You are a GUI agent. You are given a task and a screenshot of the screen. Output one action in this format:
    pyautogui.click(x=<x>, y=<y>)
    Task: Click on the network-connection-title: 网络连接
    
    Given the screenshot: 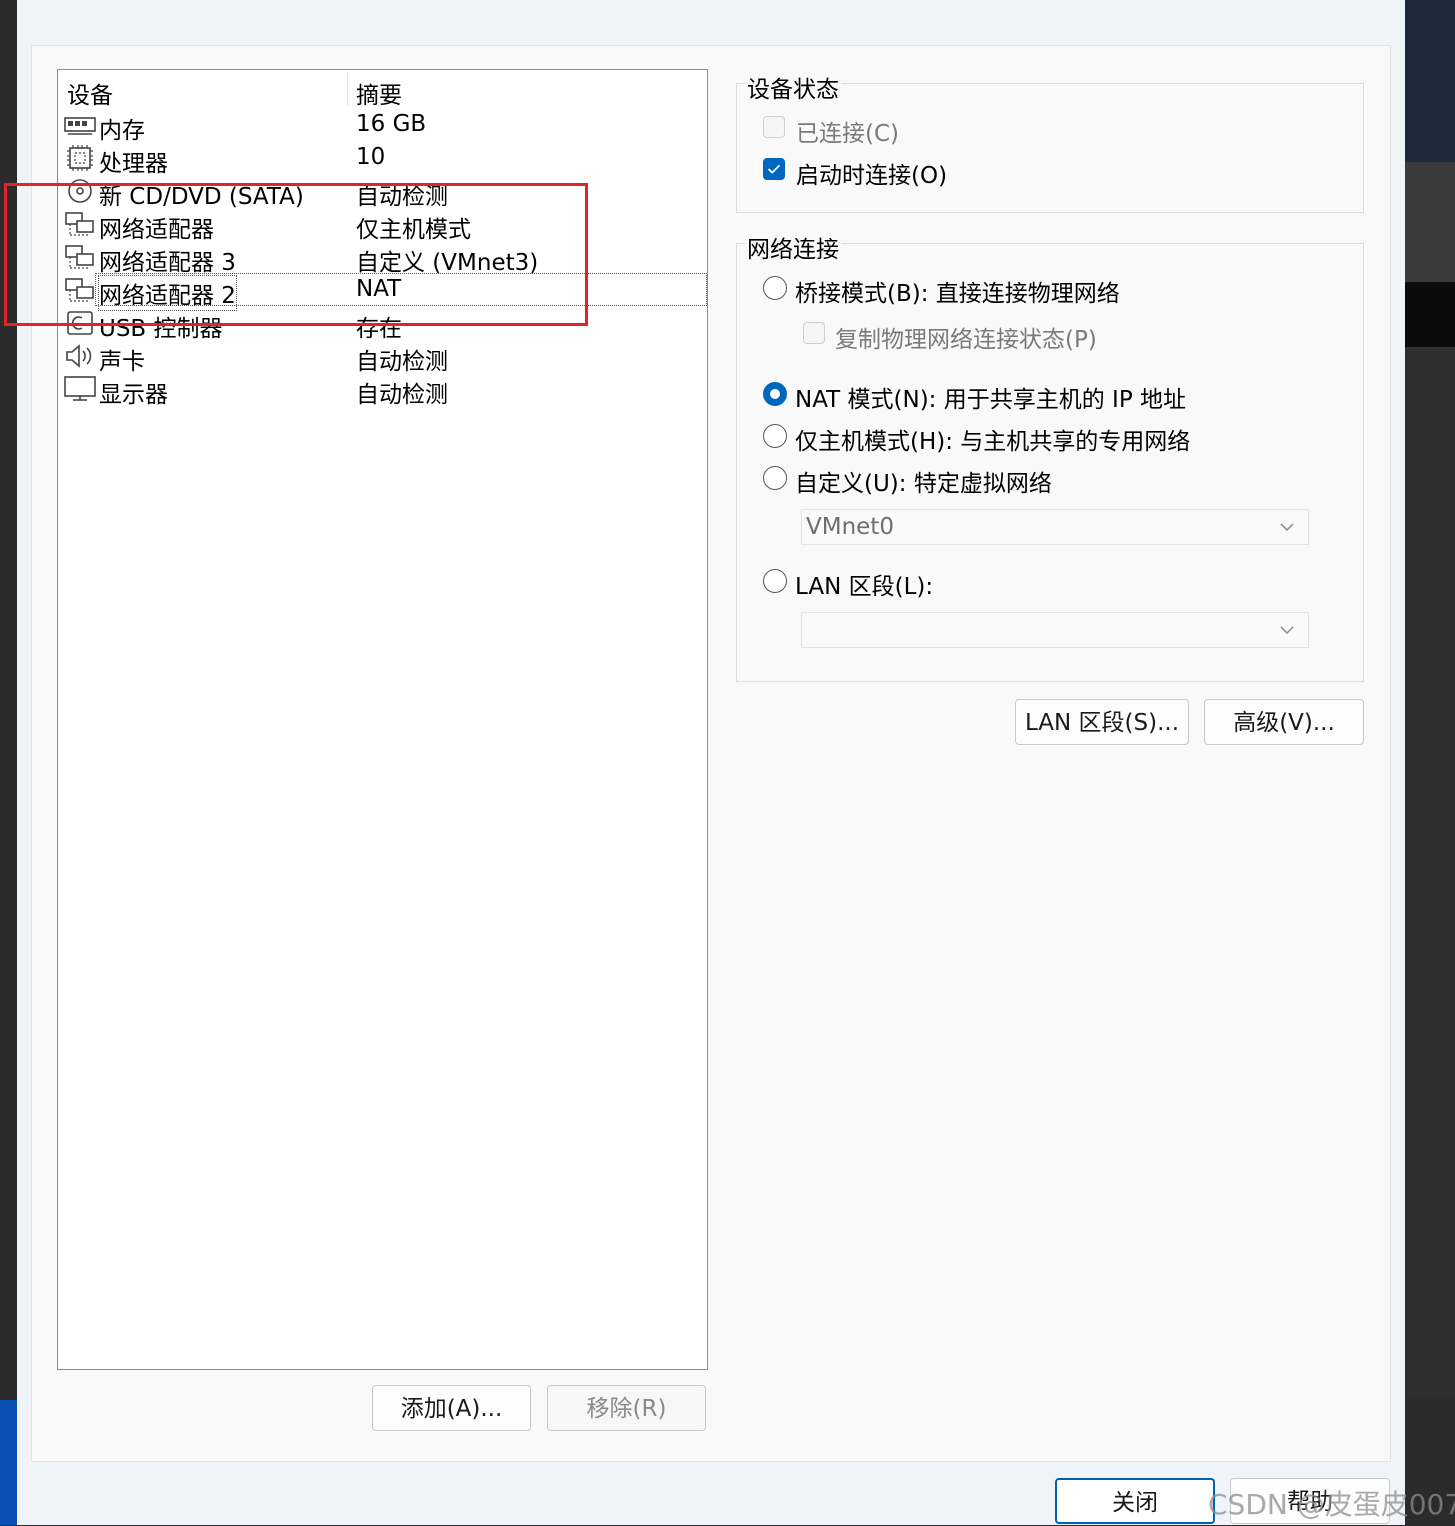 What is the action you would take?
    pyautogui.click(x=793, y=247)
    